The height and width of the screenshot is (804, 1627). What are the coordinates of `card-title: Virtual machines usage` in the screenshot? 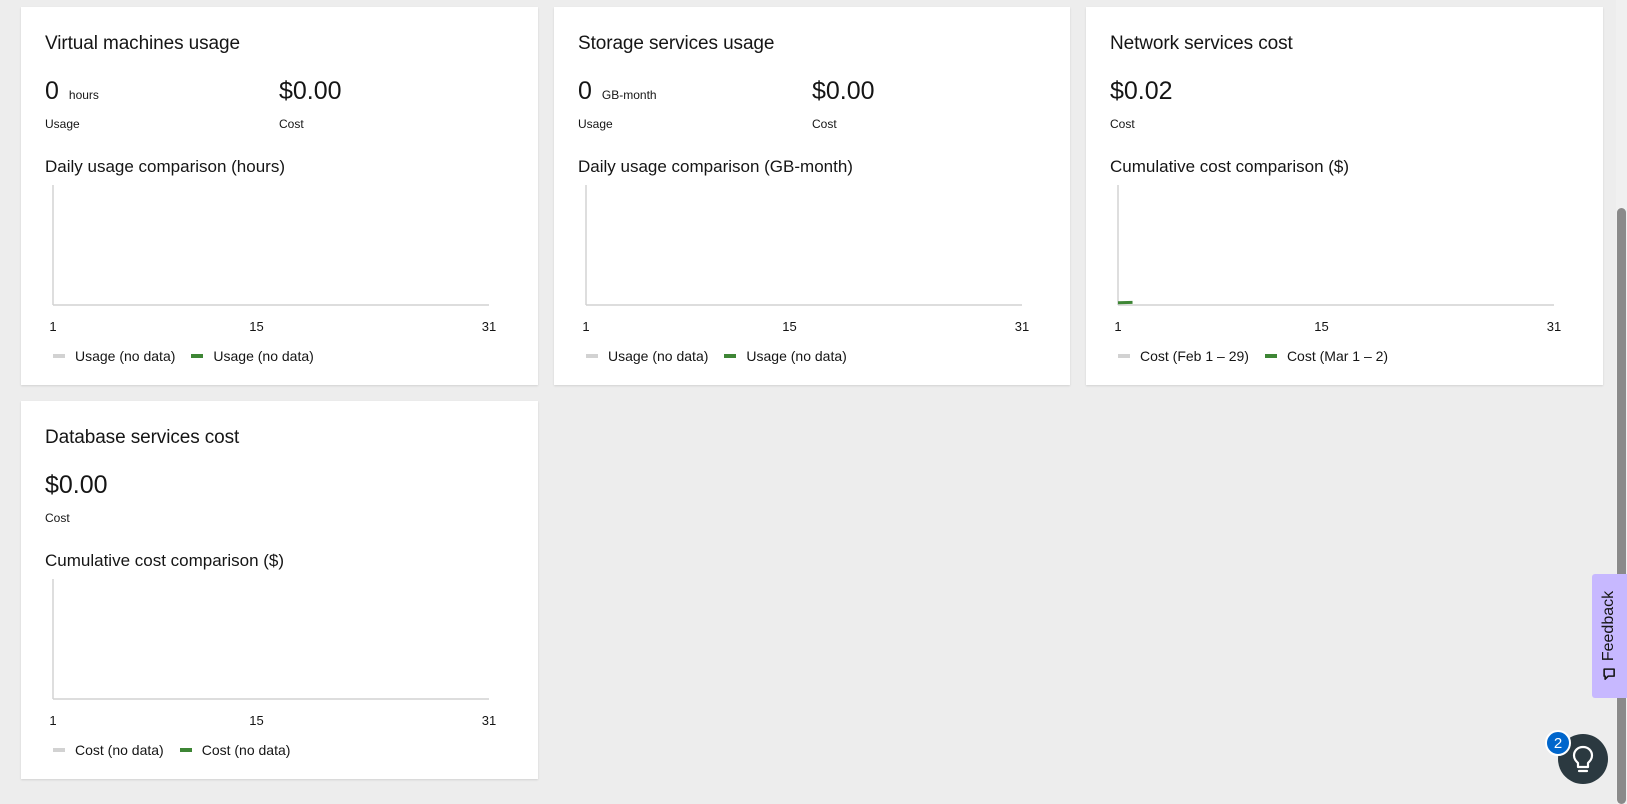 It's located at (142, 43).